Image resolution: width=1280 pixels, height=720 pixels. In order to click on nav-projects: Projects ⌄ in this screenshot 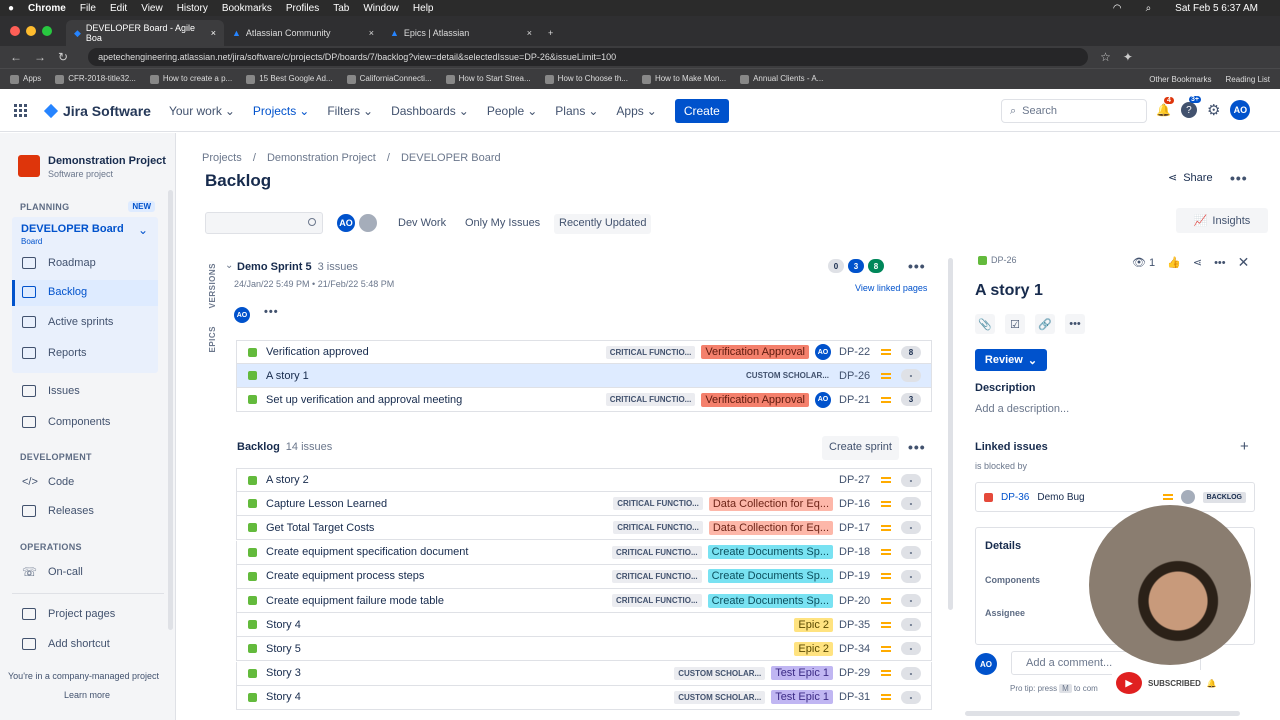, I will do `click(281, 111)`.